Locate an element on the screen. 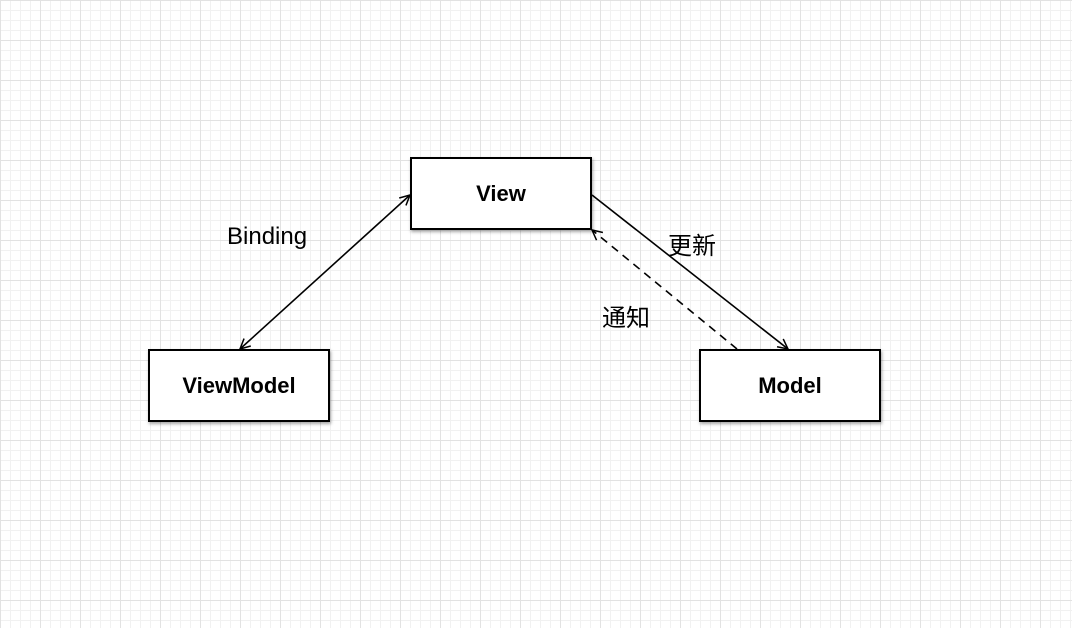 Image resolution: width=1072 pixels, height=628 pixels. viewmodel-node-label: ViewModel is located at coordinates (239, 385).